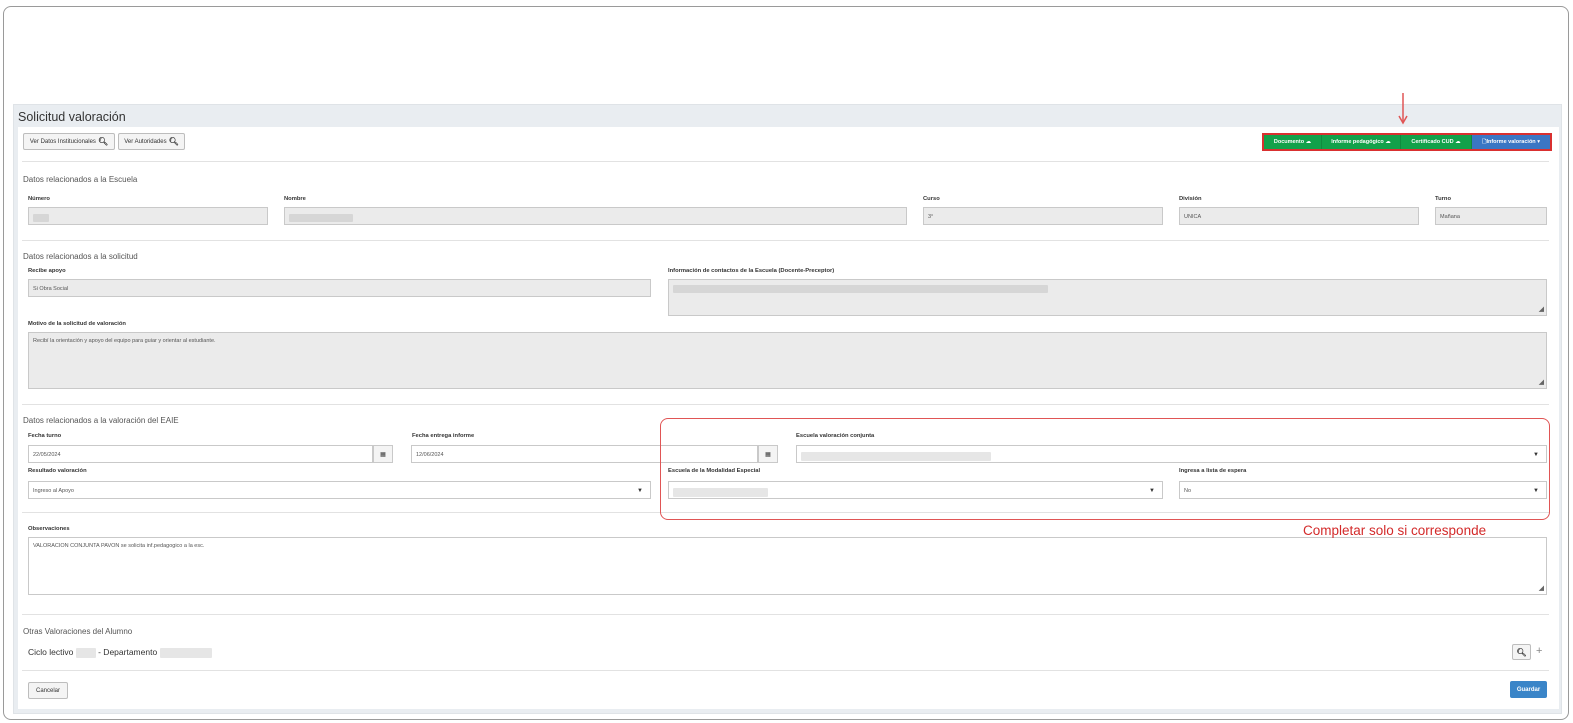  Describe the element at coordinates (595, 216) in the screenshot. I see `nombre-field` at that location.